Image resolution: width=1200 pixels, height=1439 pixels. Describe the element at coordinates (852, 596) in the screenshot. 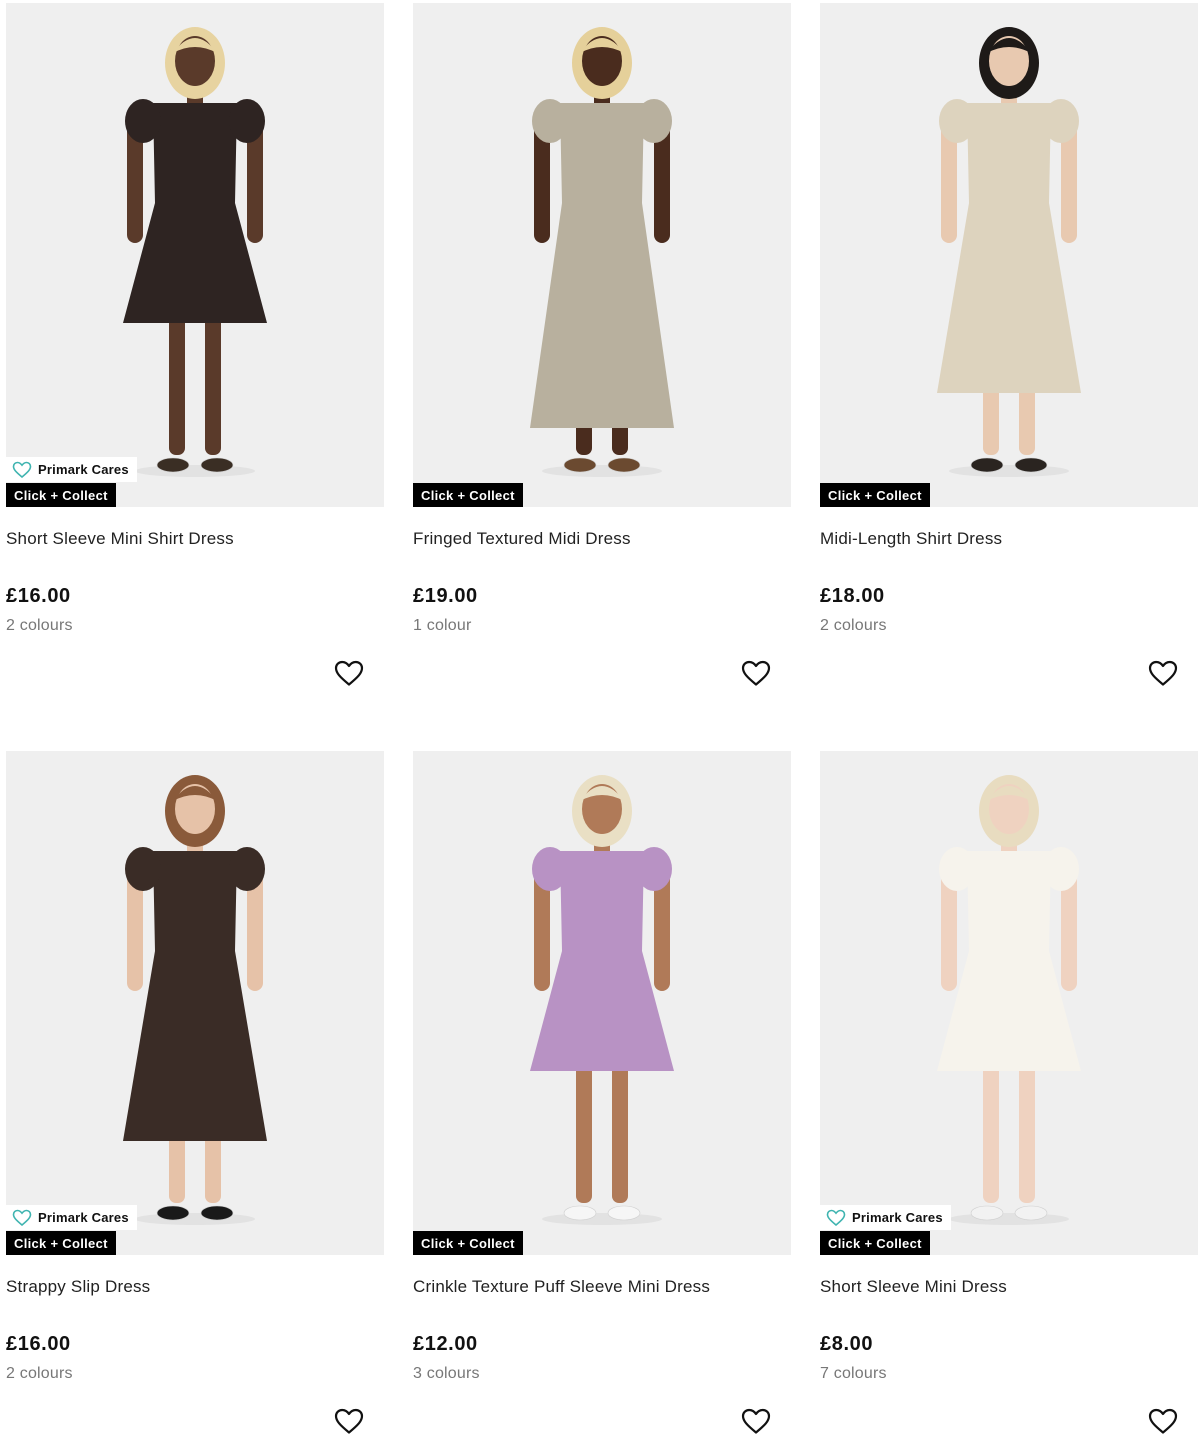

I see `product-price: £18.00` at that location.